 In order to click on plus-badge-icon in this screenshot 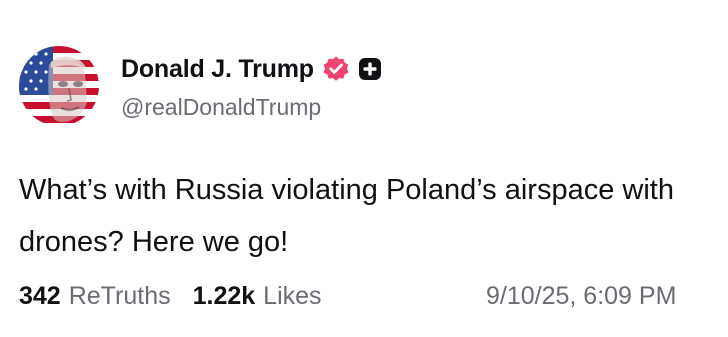, I will do `click(370, 69)`.